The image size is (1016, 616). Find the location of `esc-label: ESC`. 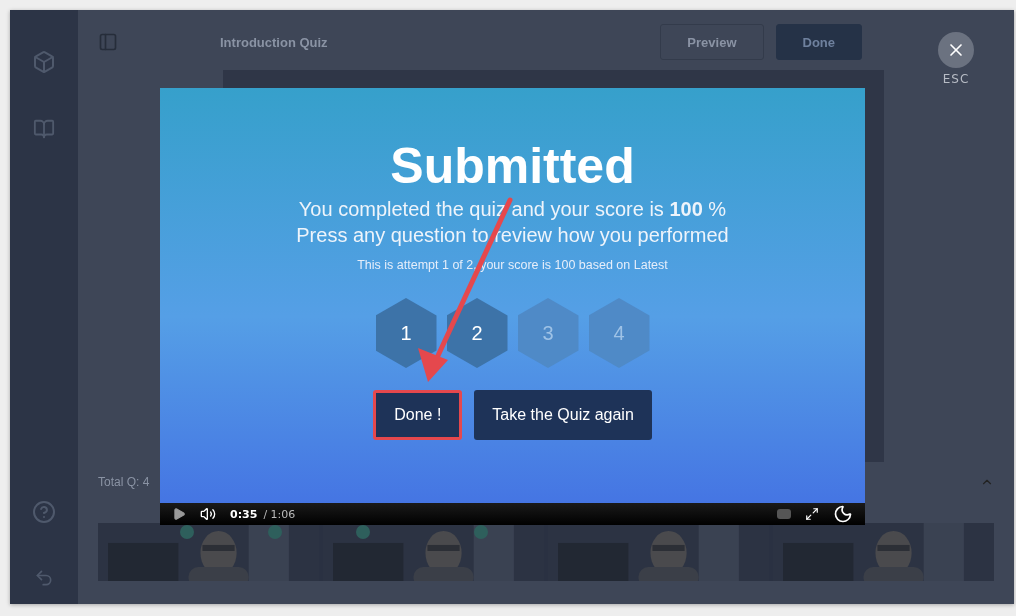

esc-label: ESC is located at coordinates (956, 79).